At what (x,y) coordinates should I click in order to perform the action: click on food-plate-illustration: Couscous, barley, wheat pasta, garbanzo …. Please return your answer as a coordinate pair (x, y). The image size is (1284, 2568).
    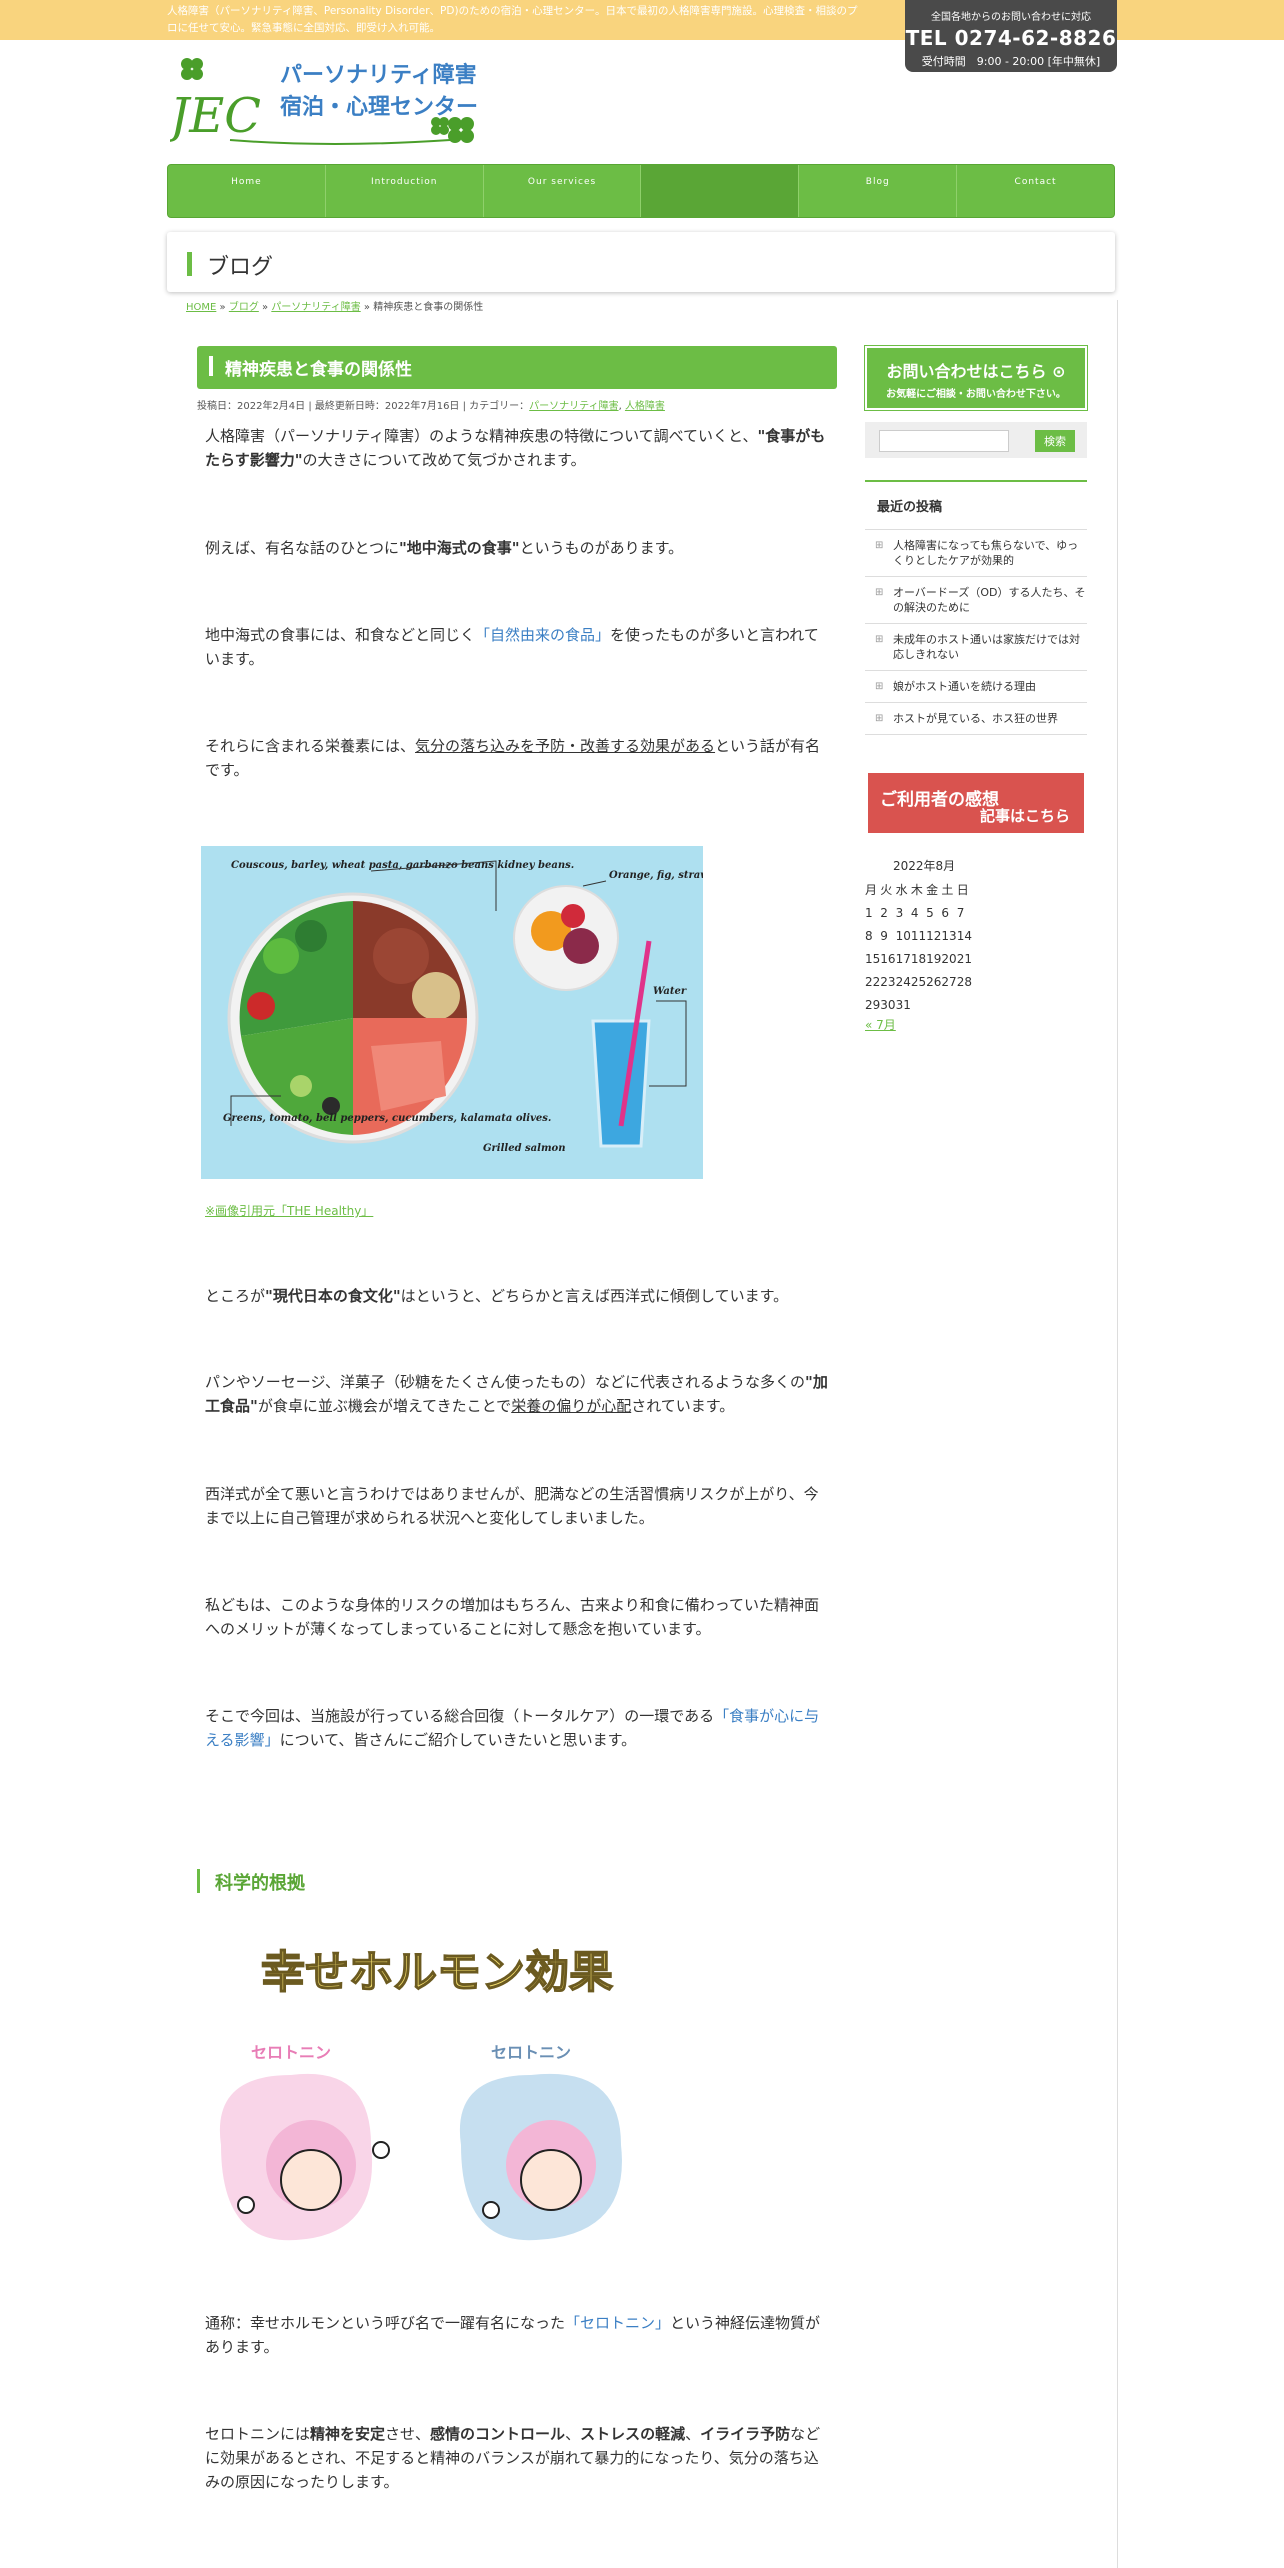
    Looking at the image, I should click on (476, 1012).